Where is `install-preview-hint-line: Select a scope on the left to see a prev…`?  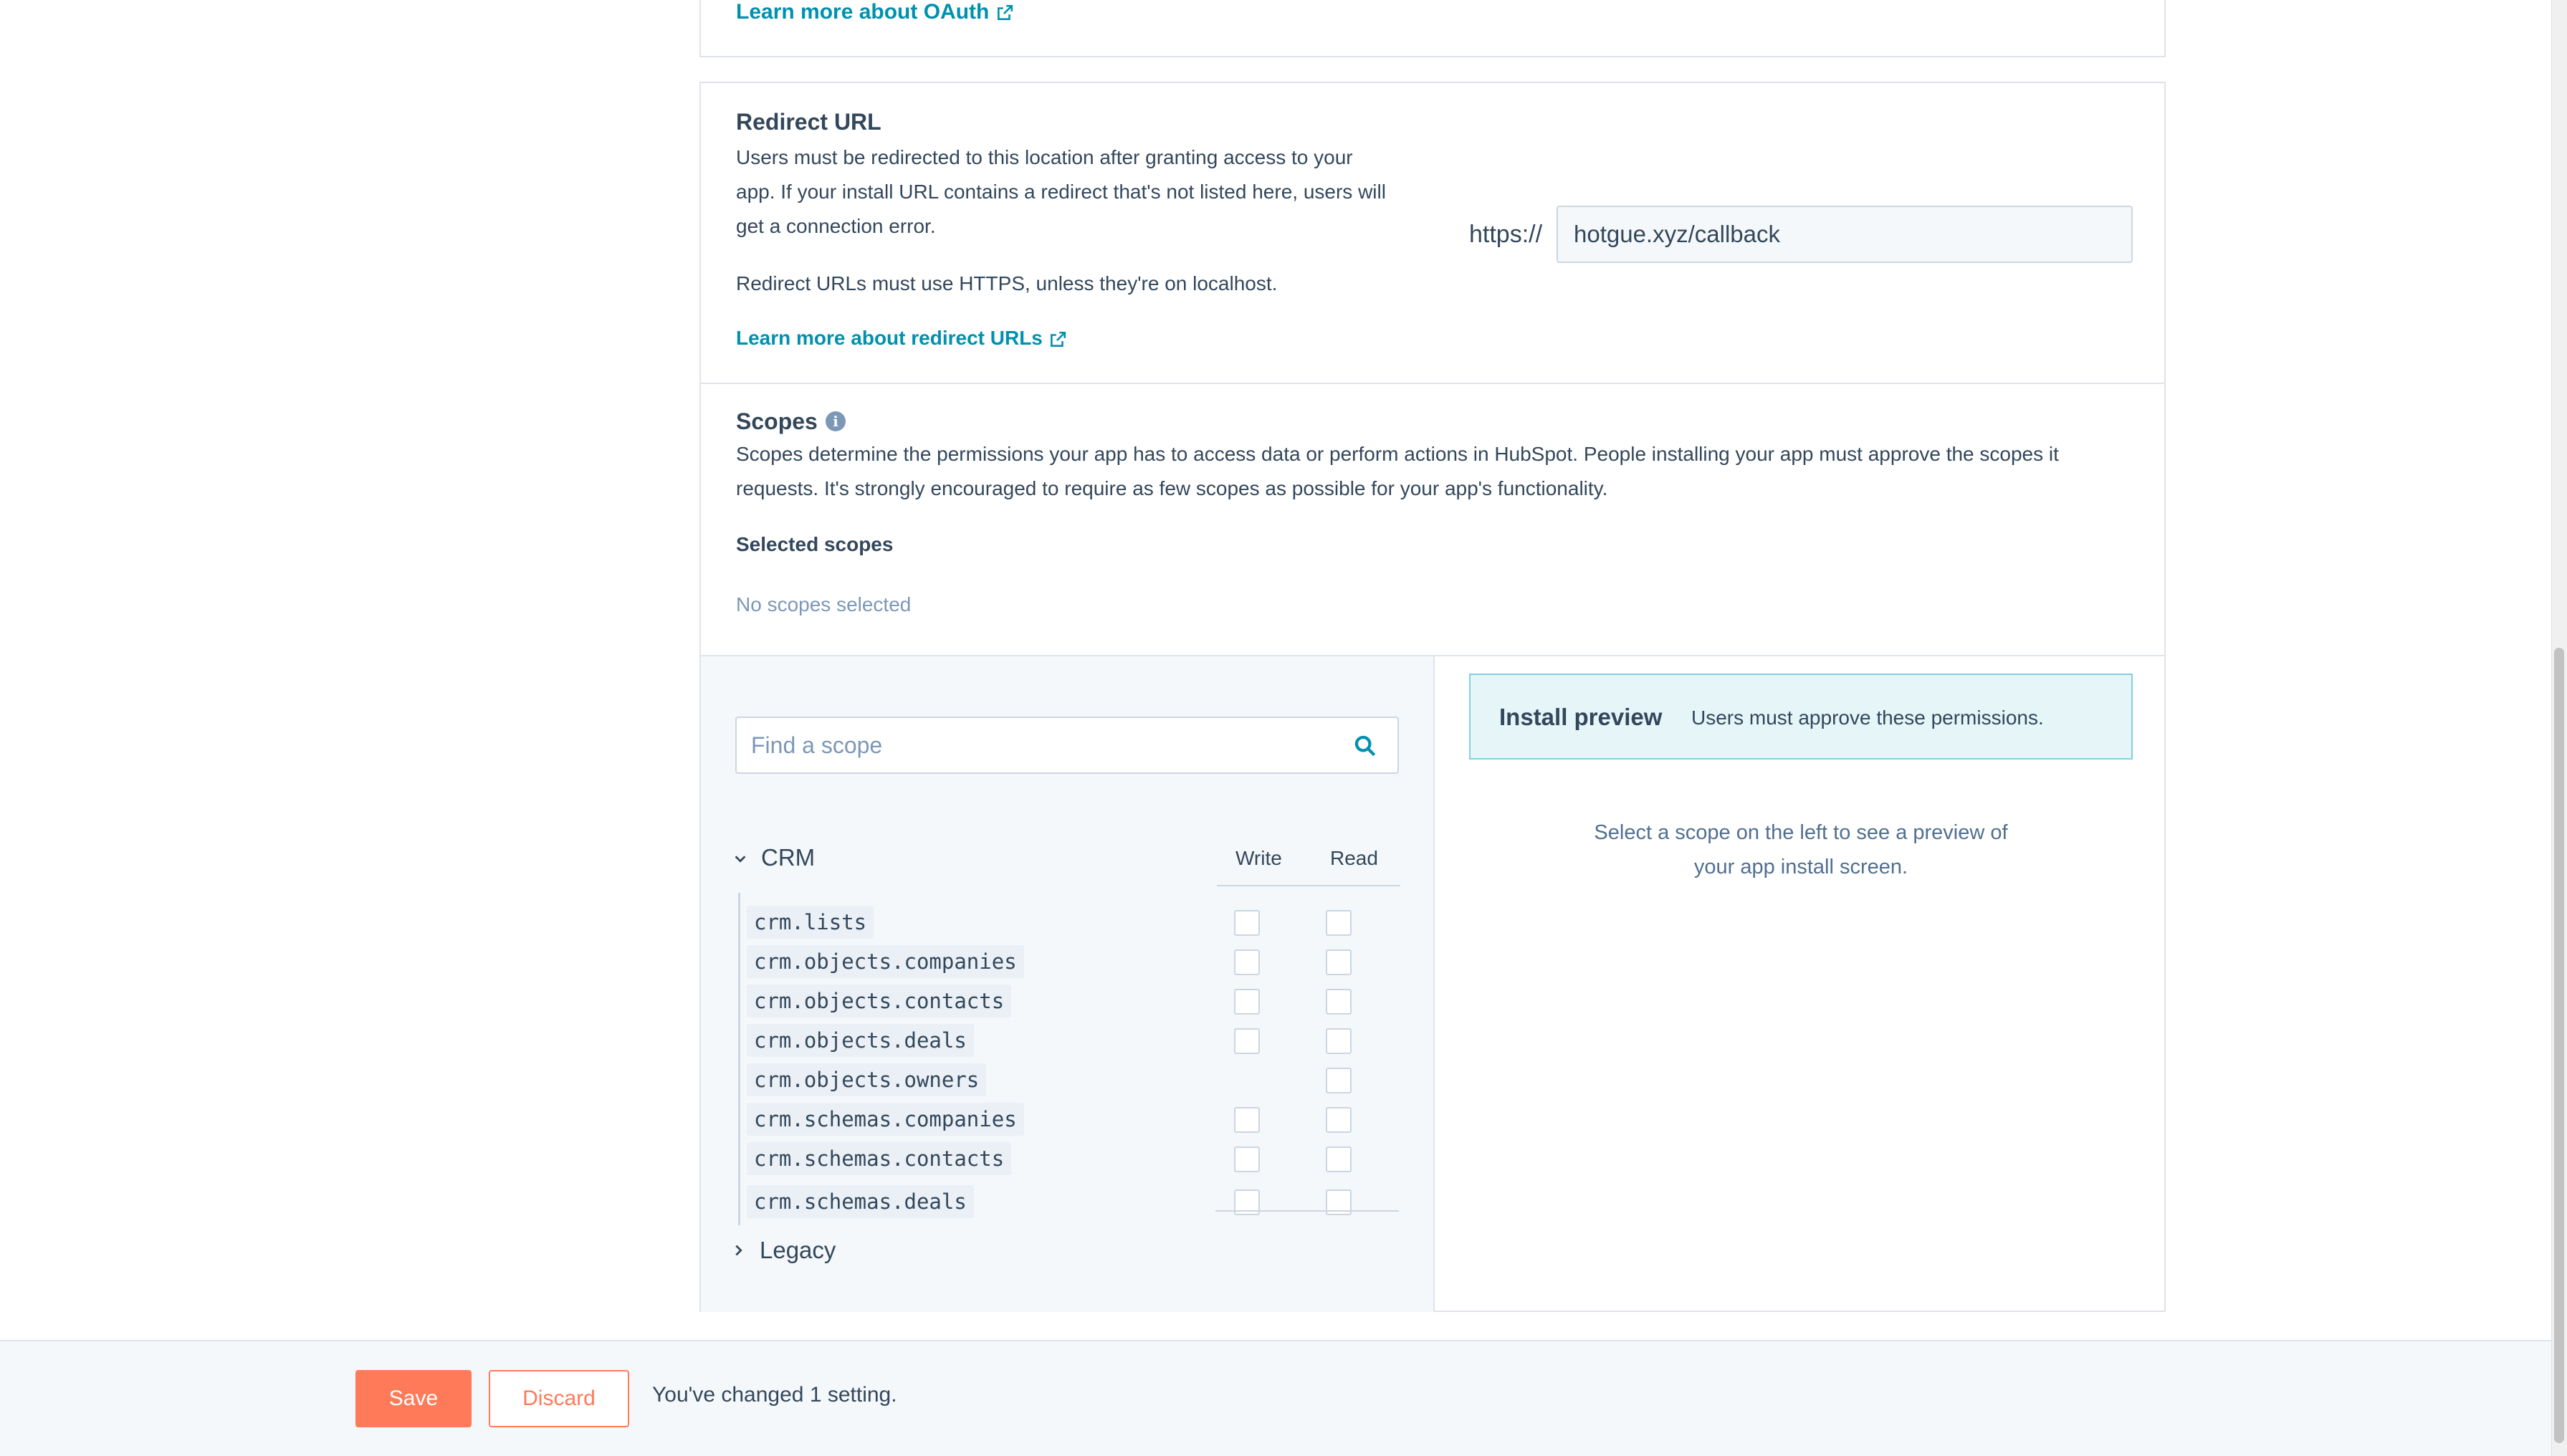
install-preview-hint-line: Select a scope on the left to see a prev… is located at coordinates (1801, 832).